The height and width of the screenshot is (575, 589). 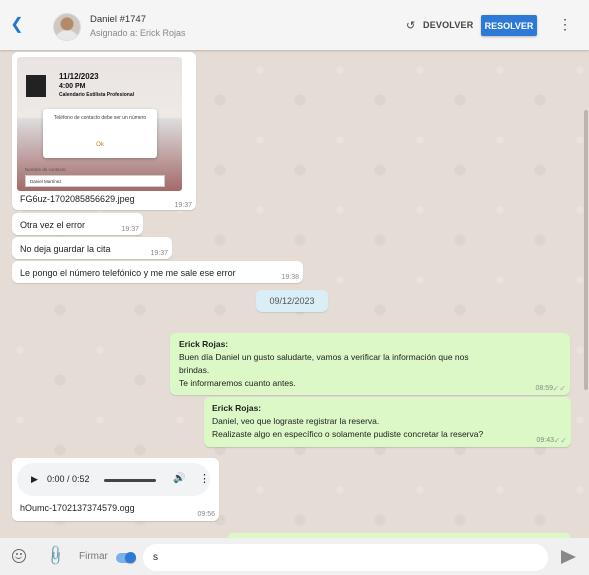 I want to click on audio-filename: hOumc-1702137374579.ogg, so click(x=77, y=508).